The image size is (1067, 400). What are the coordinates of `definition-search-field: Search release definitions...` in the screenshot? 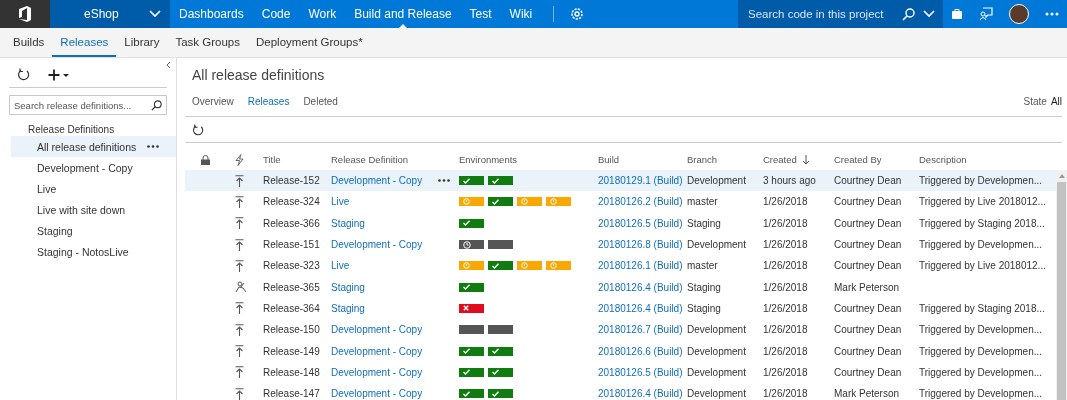 It's located at (88, 105).